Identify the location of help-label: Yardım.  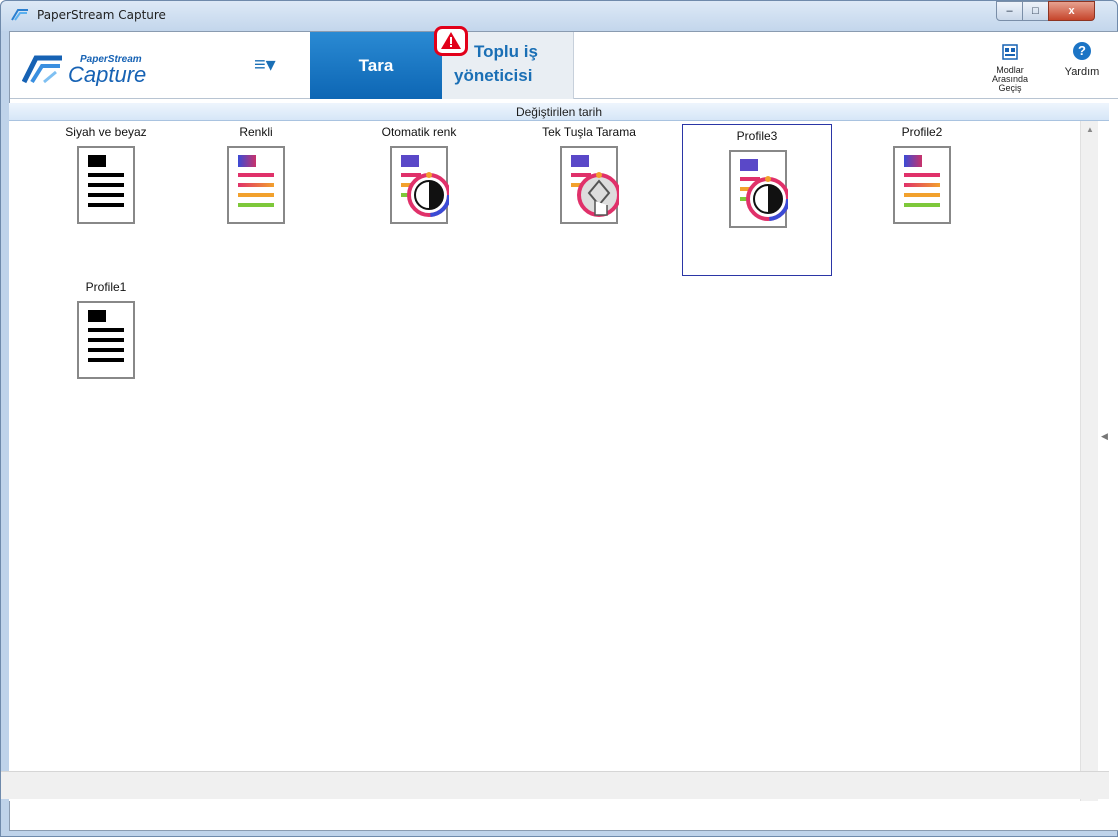
(1082, 72).